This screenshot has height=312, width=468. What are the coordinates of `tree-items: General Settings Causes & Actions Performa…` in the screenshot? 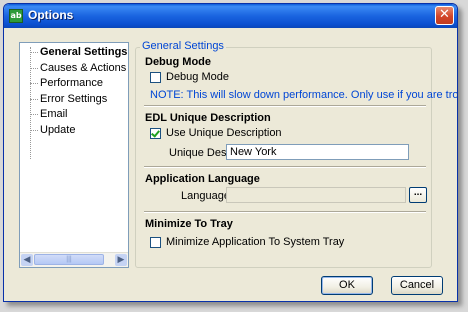 It's located at (74, 91).